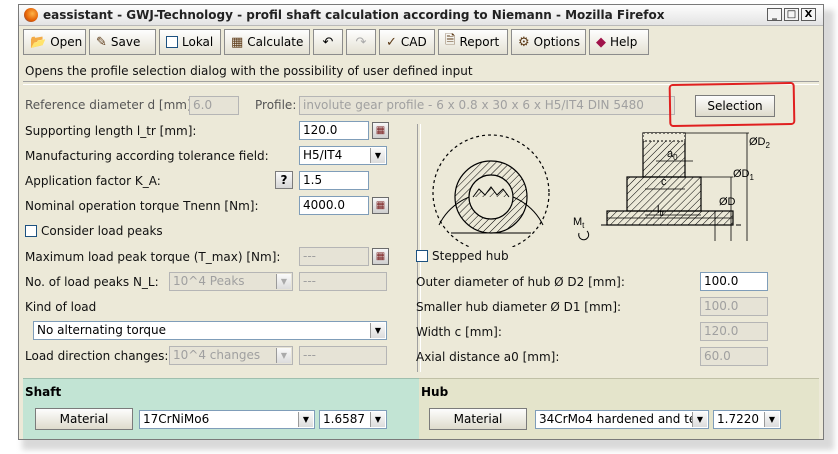 Image resolution: width=838 pixels, height=454 pixels. Describe the element at coordinates (172, 42) in the screenshot. I see `lokal-checkbox` at that location.